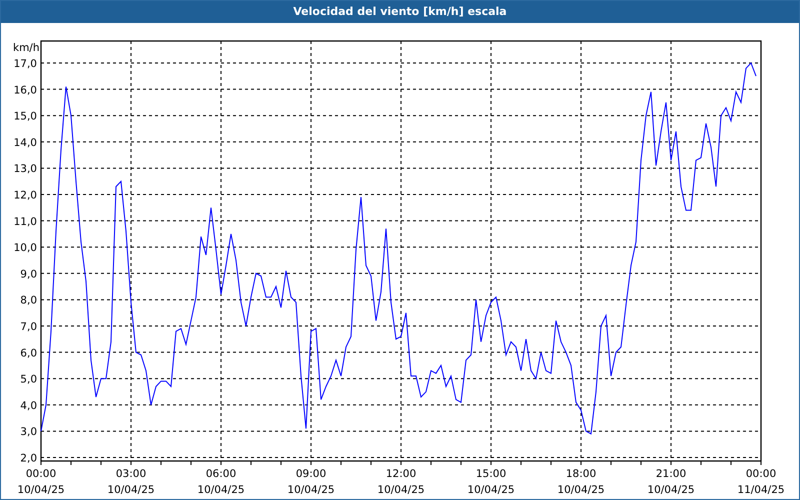  Describe the element at coordinates (28, 353) in the screenshot. I see `y-tick-label: 6,0` at that location.